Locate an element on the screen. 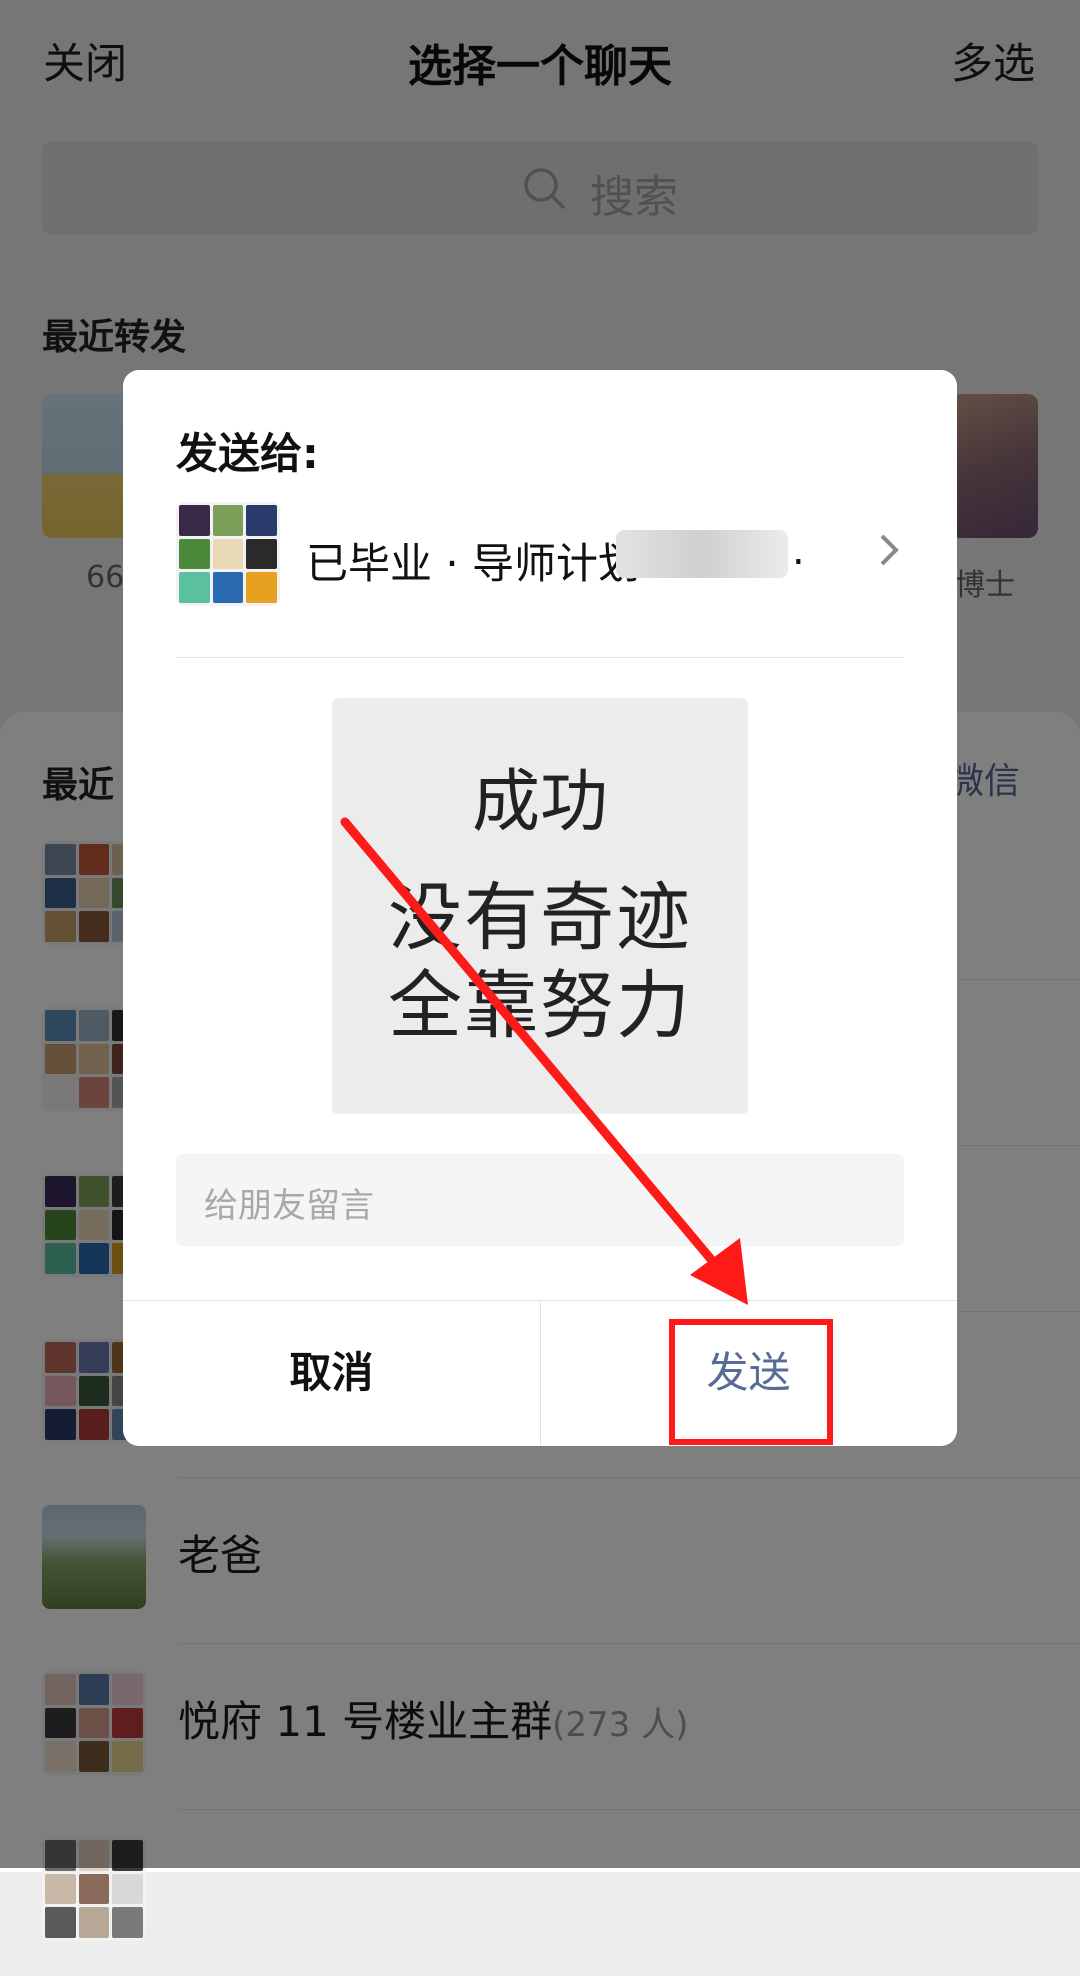 The image size is (1080, 1976). preview-line: 全靠努力 is located at coordinates (540, 1006).